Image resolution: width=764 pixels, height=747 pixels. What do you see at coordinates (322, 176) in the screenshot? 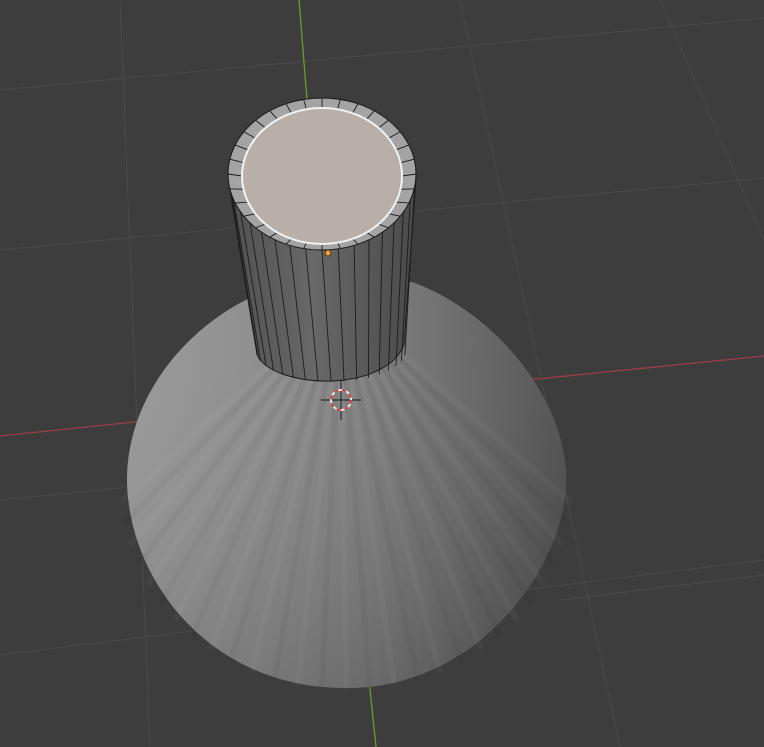
I see `selected-top-face` at bounding box center [322, 176].